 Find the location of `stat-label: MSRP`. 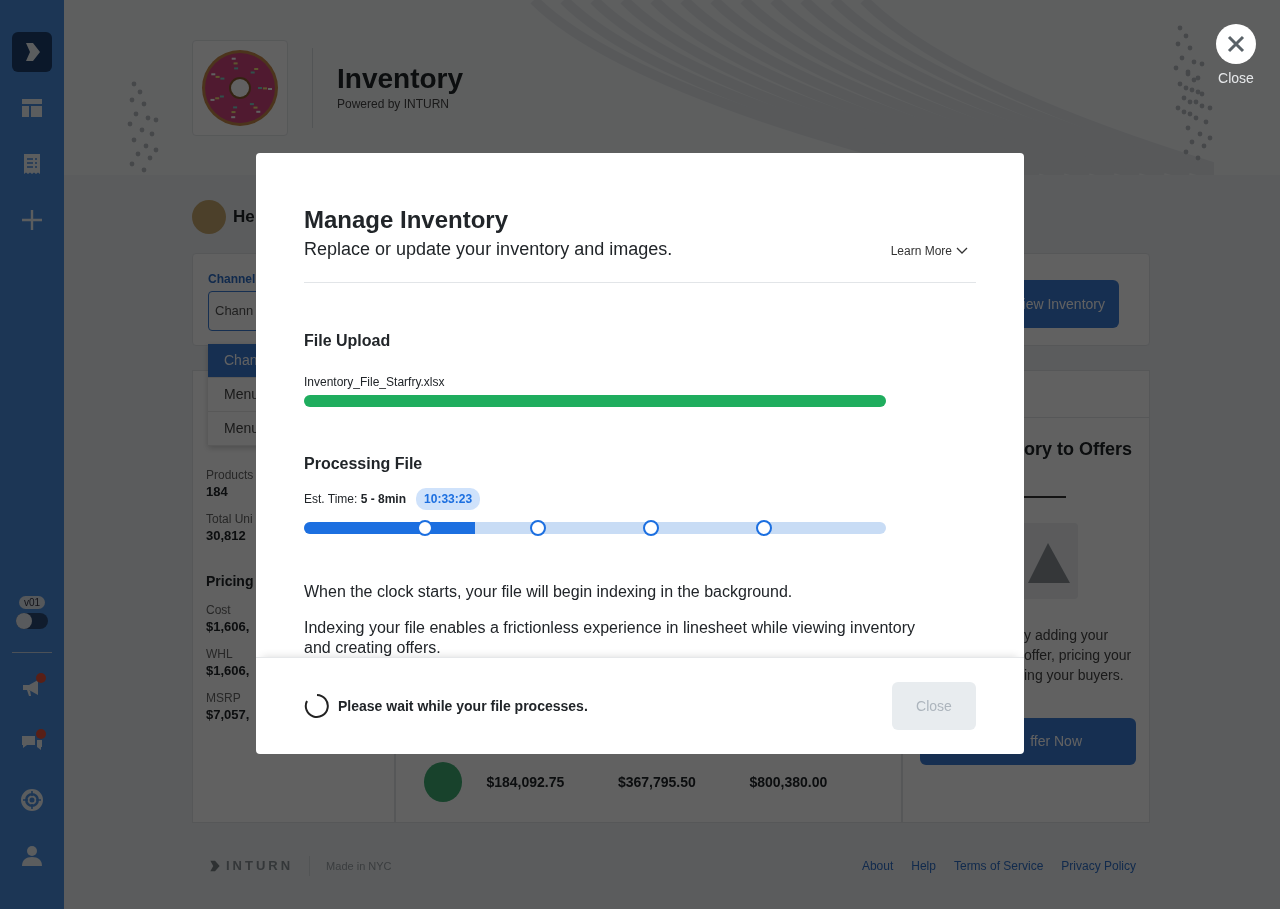

stat-label: MSRP is located at coordinates (223, 698).